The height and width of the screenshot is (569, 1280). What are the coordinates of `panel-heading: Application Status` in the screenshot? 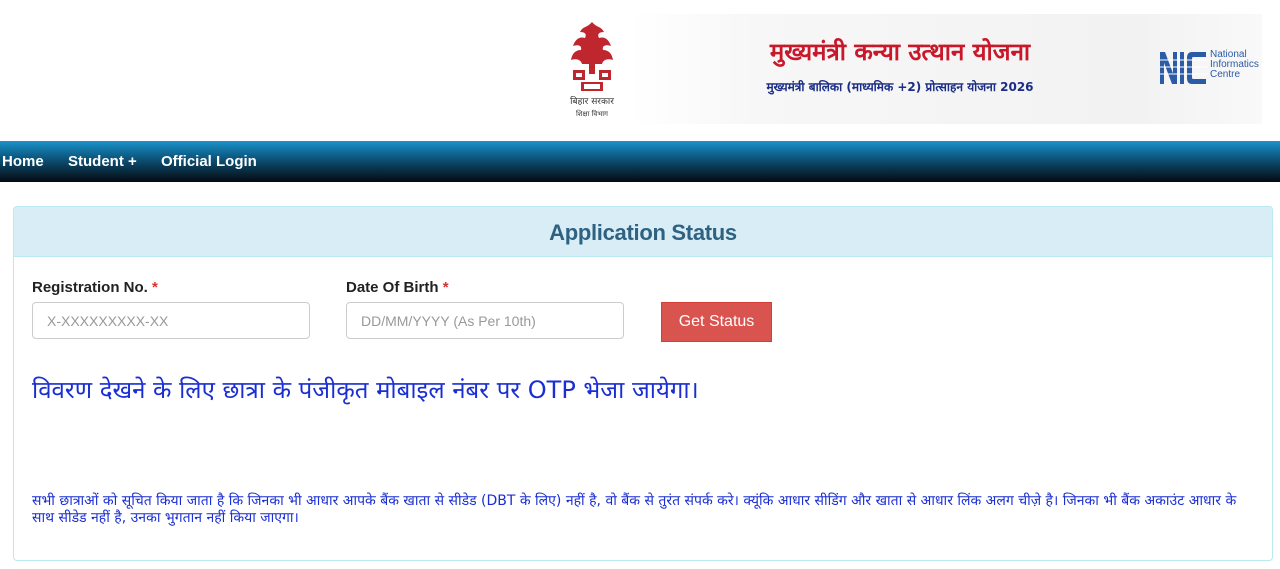 It's located at (643, 232).